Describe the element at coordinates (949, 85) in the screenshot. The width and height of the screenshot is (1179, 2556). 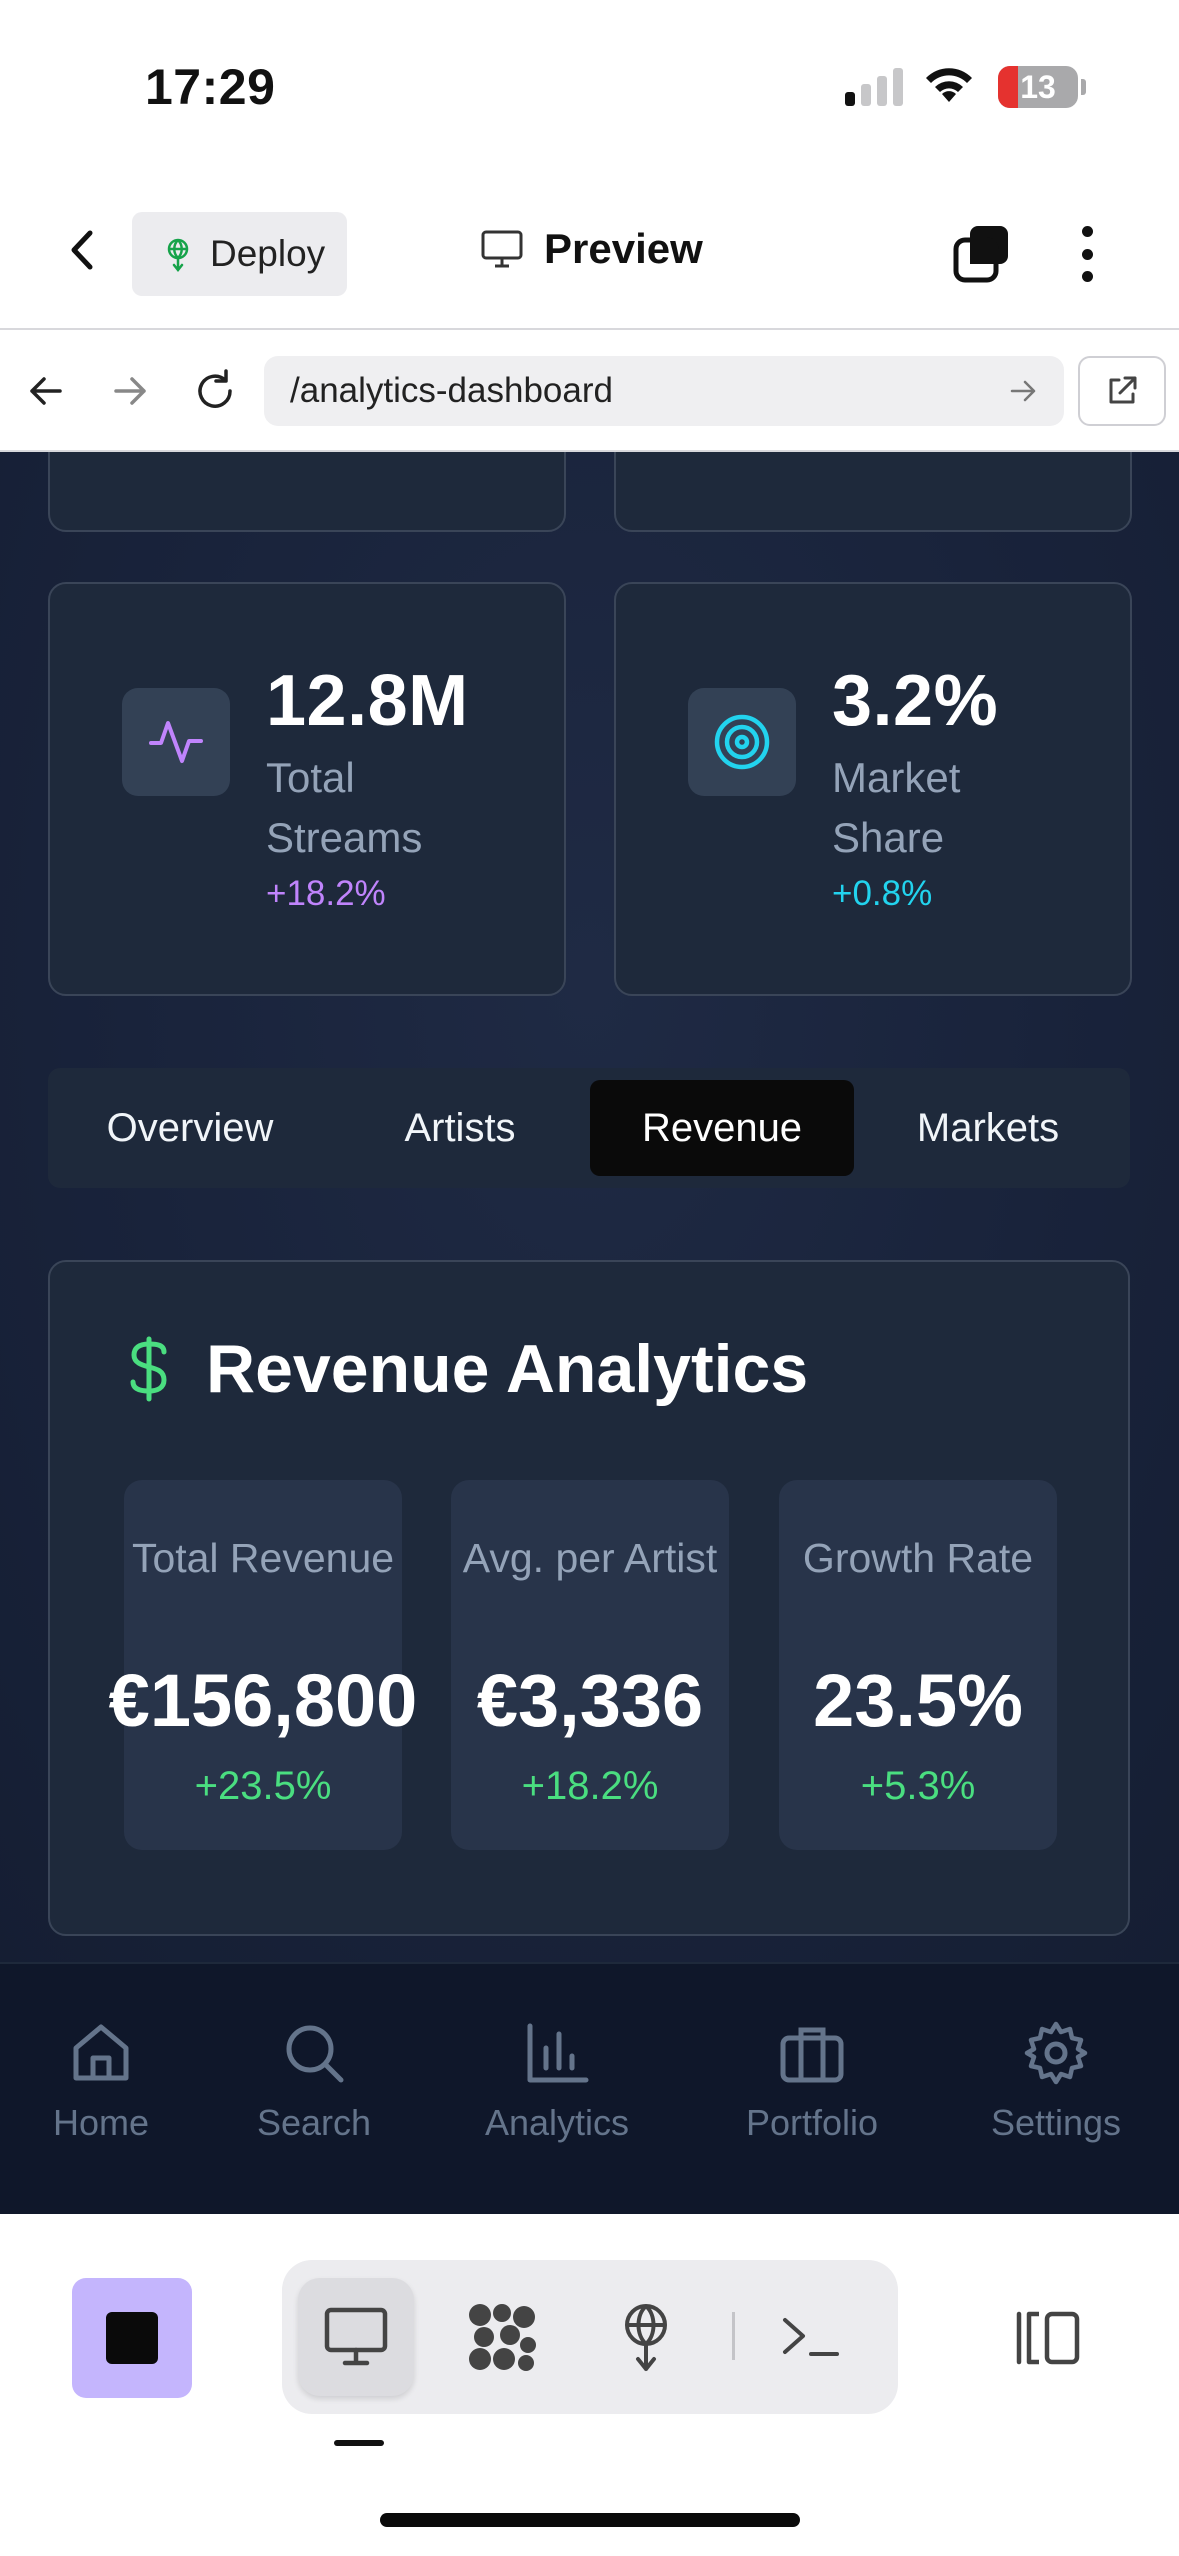
I see `wifi-icon` at that location.